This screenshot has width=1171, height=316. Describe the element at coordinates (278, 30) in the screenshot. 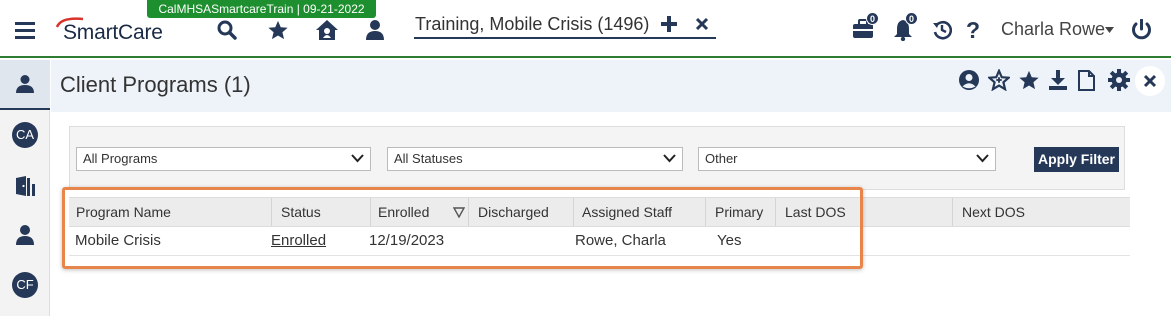

I see `favorites-star-icon` at that location.